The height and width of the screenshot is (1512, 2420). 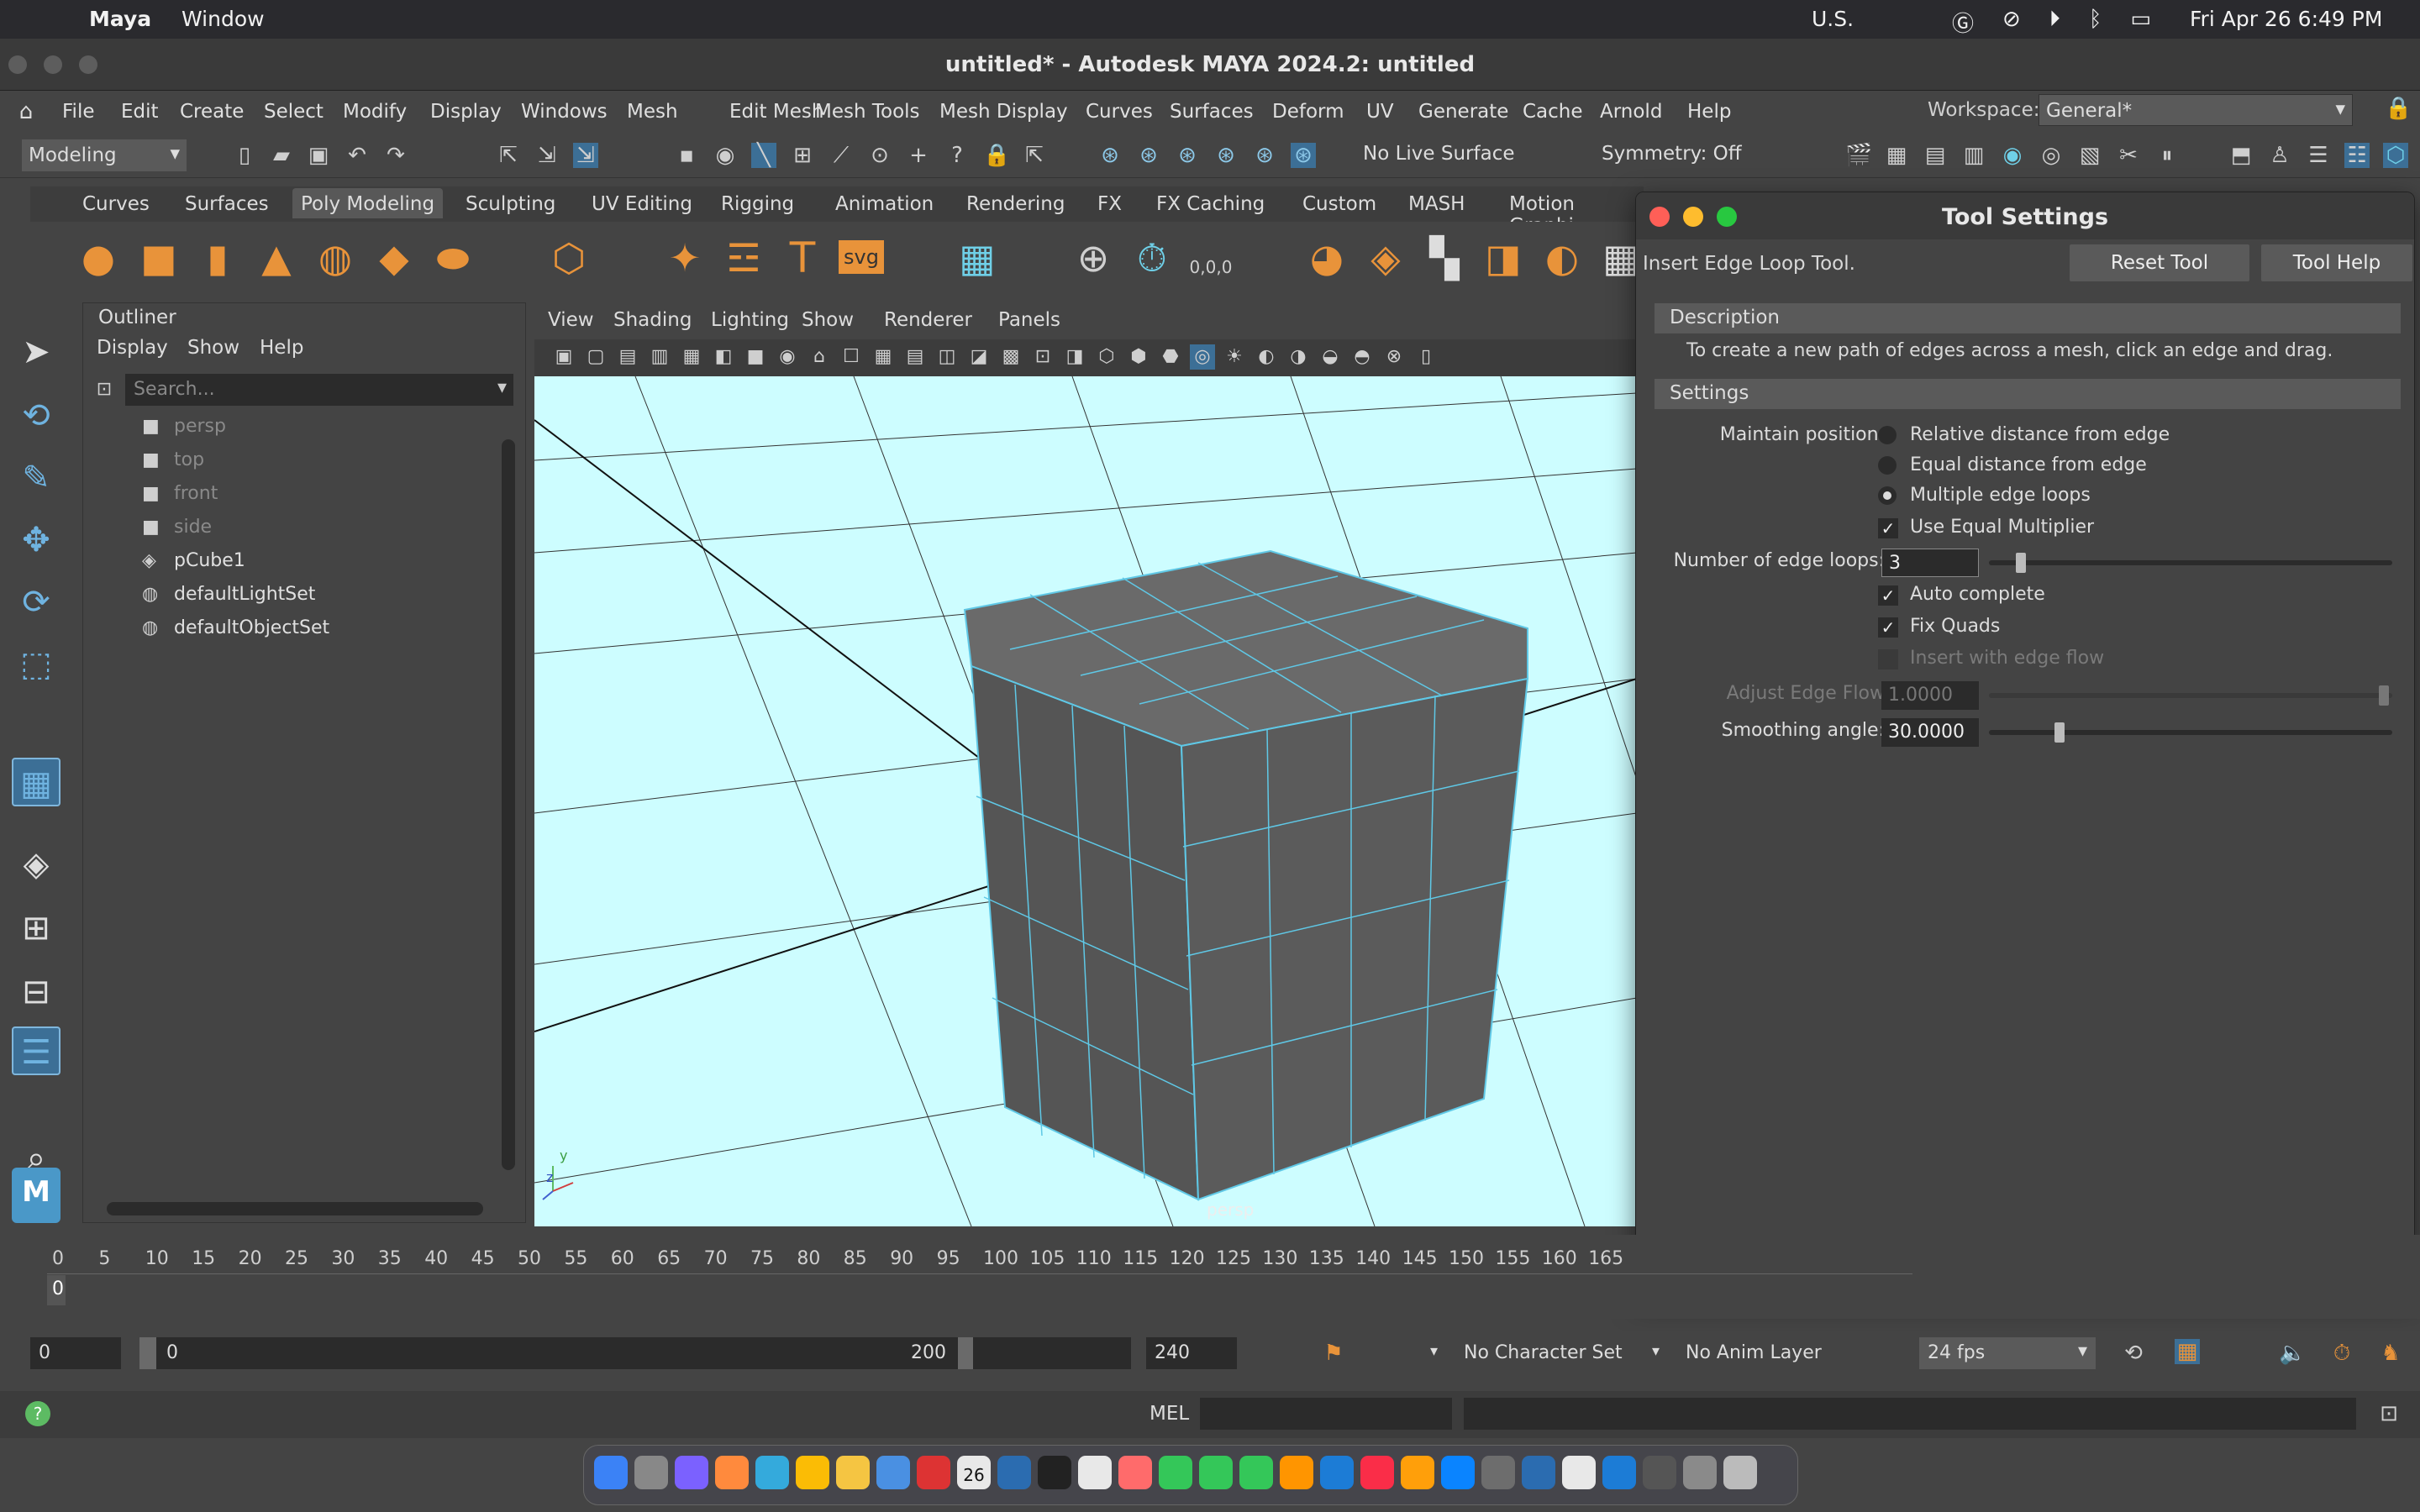 What do you see at coordinates (1011, 357) in the screenshot?
I see `wireframe-icon: ▩` at bounding box center [1011, 357].